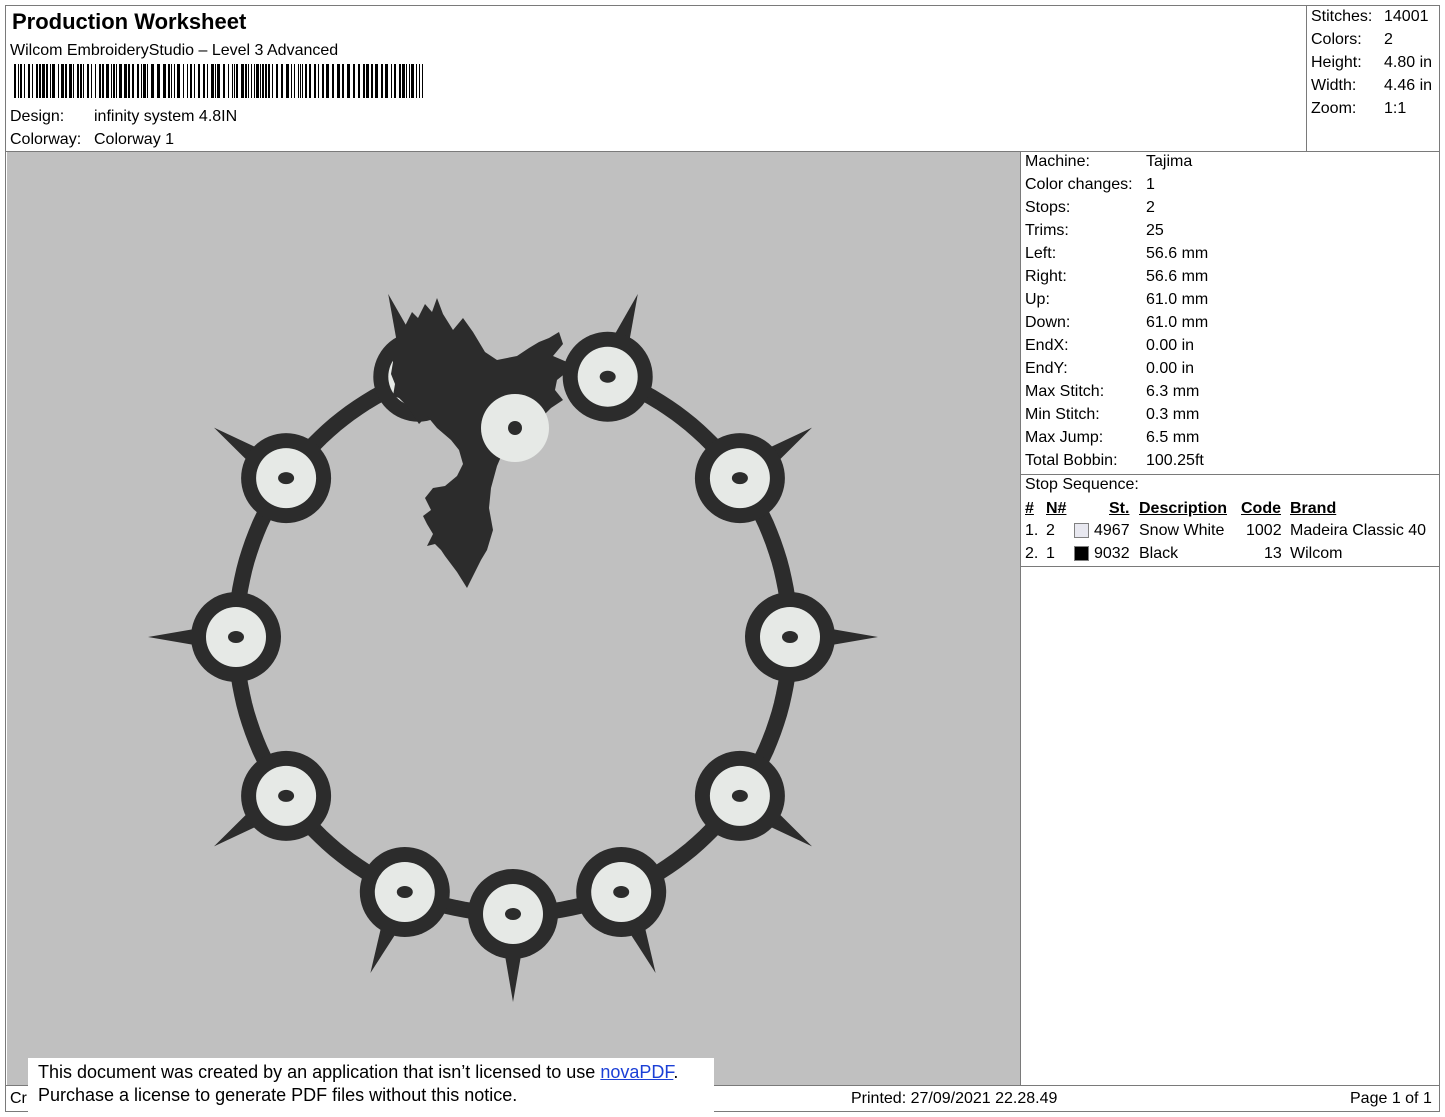 Image resolution: width=1445 pixels, height=1117 pixels. What do you see at coordinates (1388, 39) in the screenshot?
I see `colors-value: 2` at bounding box center [1388, 39].